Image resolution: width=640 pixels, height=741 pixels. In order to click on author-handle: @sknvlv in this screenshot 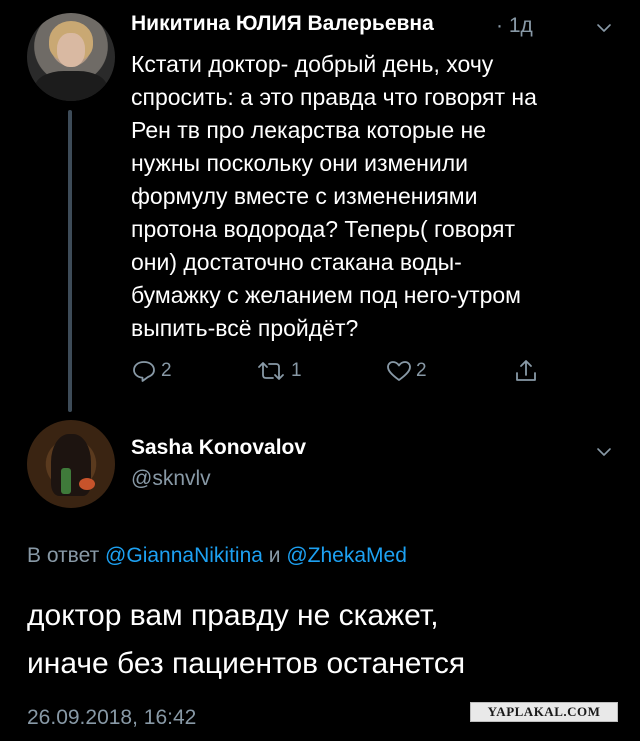, I will do `click(171, 479)`.